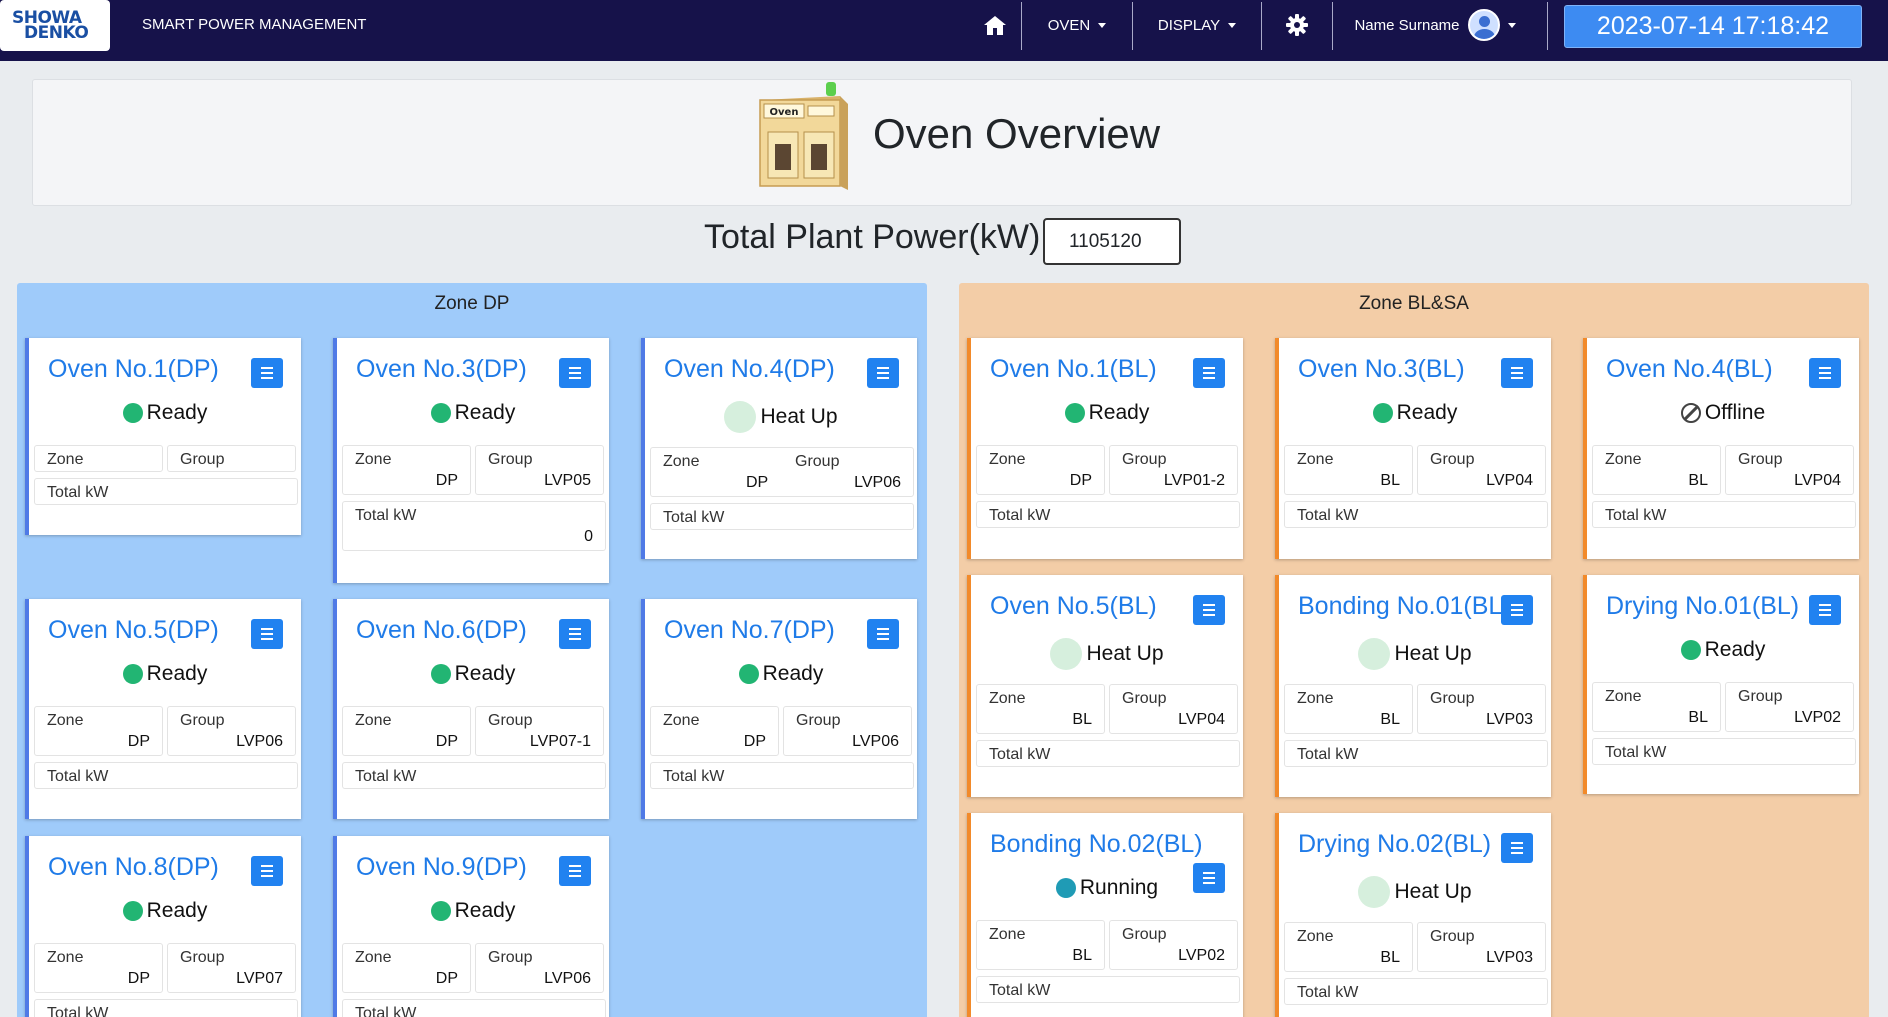 This screenshot has width=1888, height=1017. Describe the element at coordinates (1509, 480) in the screenshot. I see `group-value: LVP04` at that location.